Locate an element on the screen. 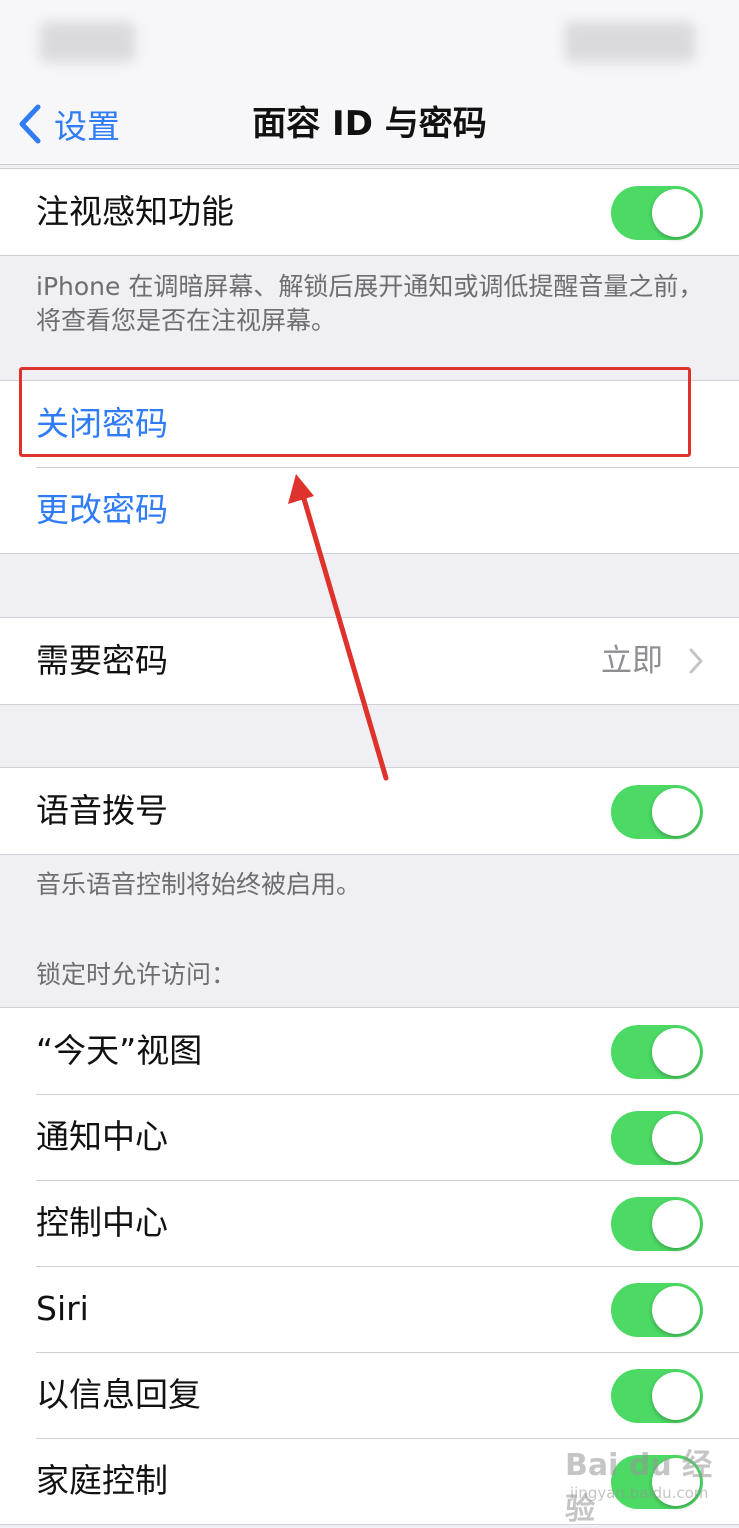 Image resolution: width=739 pixels, height=1528 pixels. locked-access-row: 通知中心 is located at coordinates (369, 1137).